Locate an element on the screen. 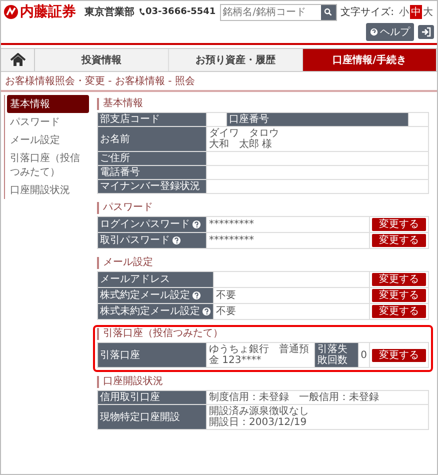  row-label-text: 取引パスワード is located at coordinates (135, 240).